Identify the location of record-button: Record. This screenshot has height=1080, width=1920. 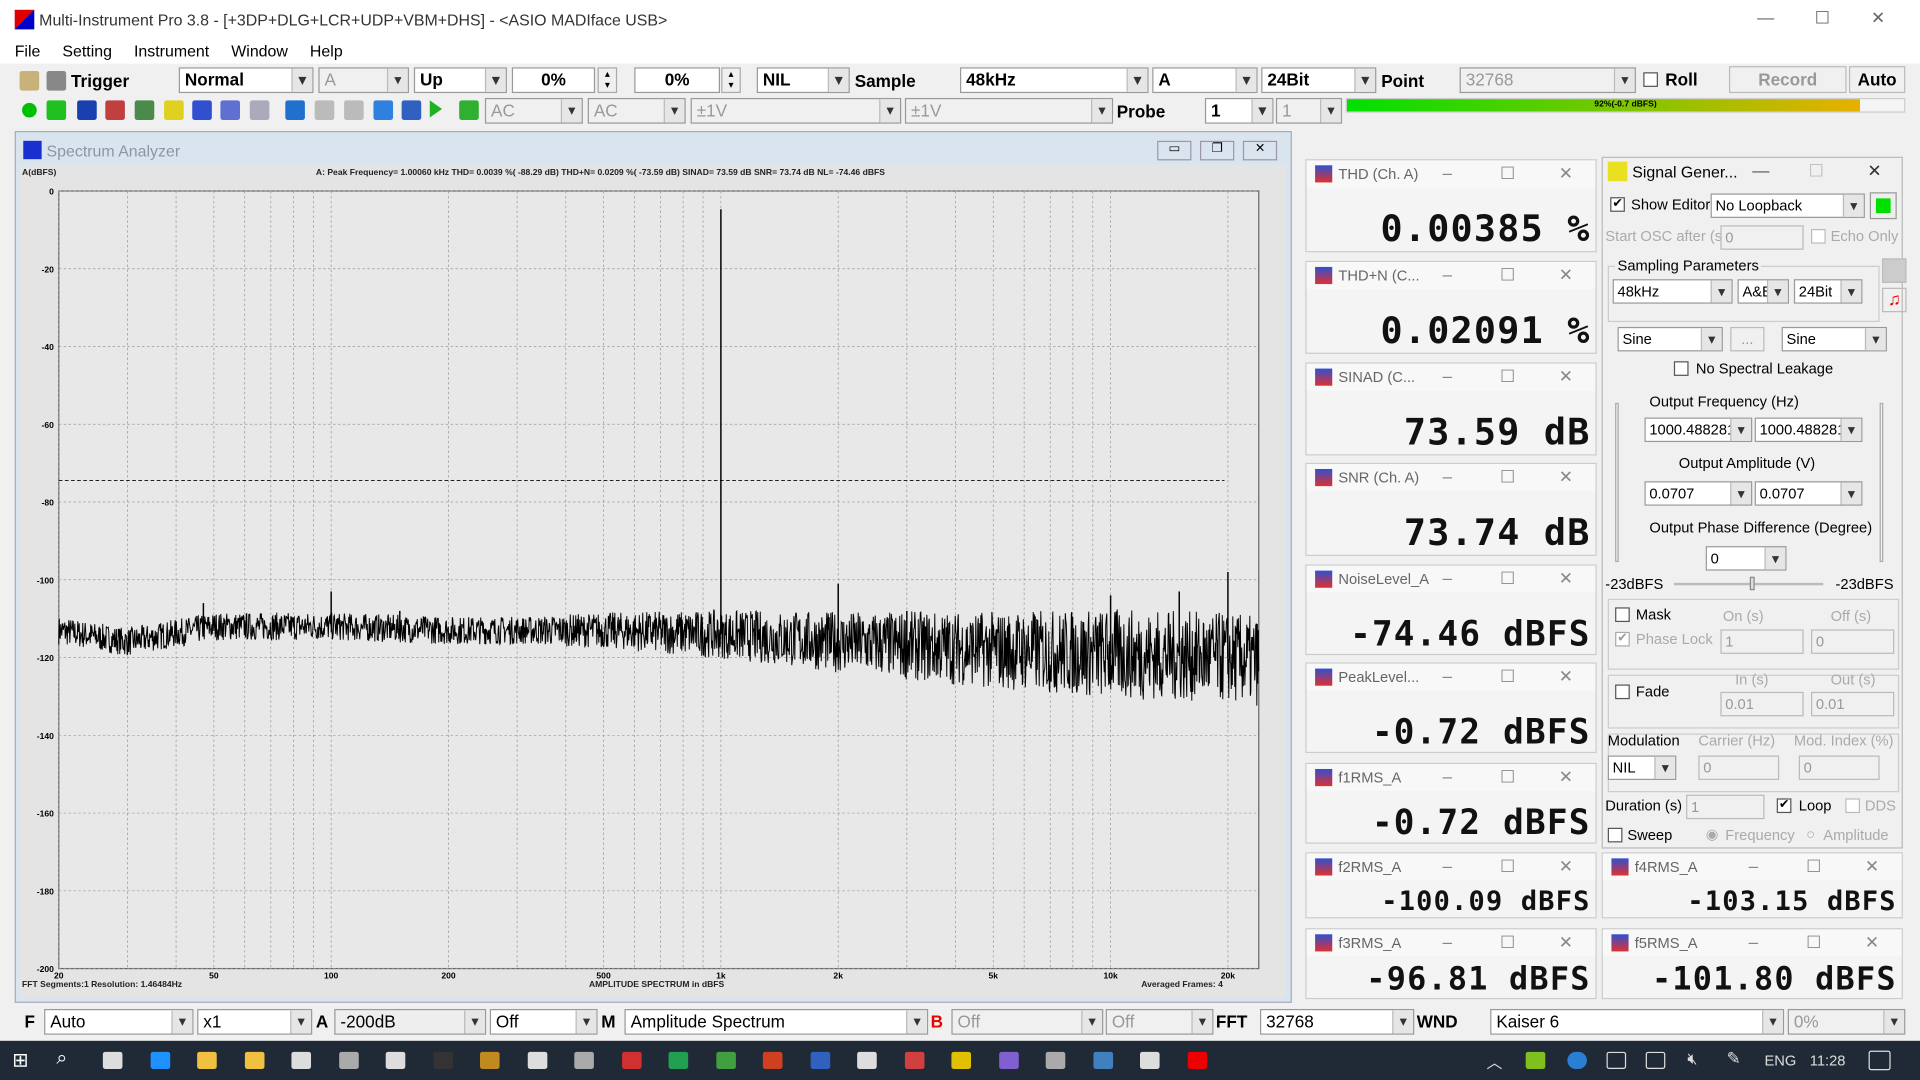
(1787, 80).